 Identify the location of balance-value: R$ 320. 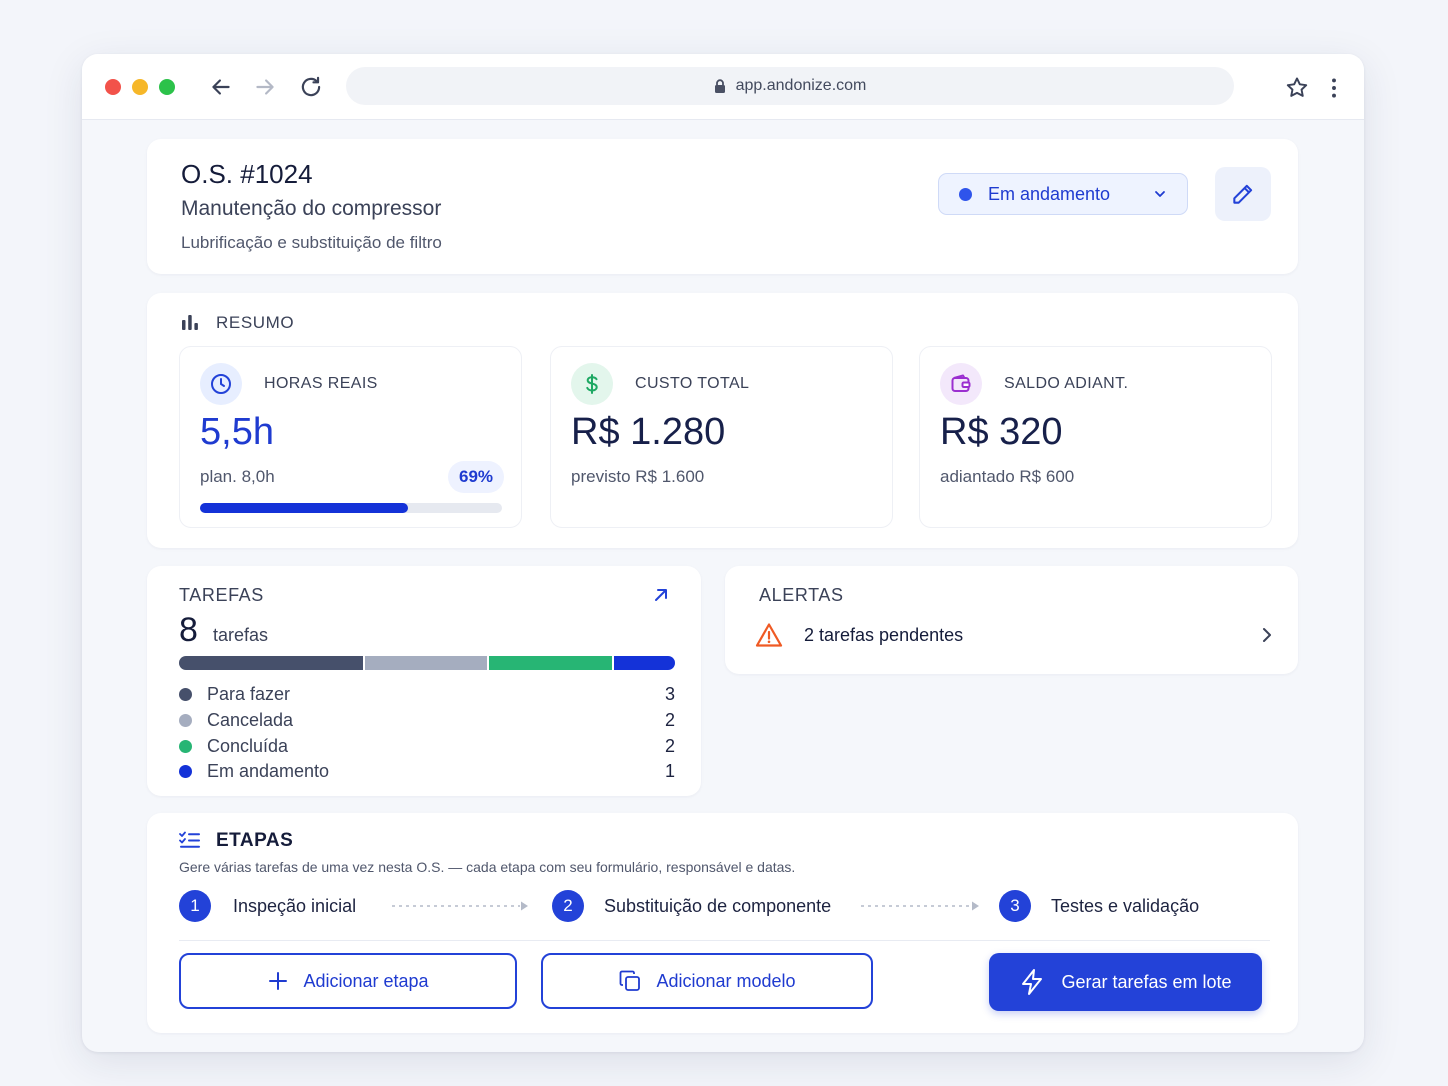
(1001, 432).